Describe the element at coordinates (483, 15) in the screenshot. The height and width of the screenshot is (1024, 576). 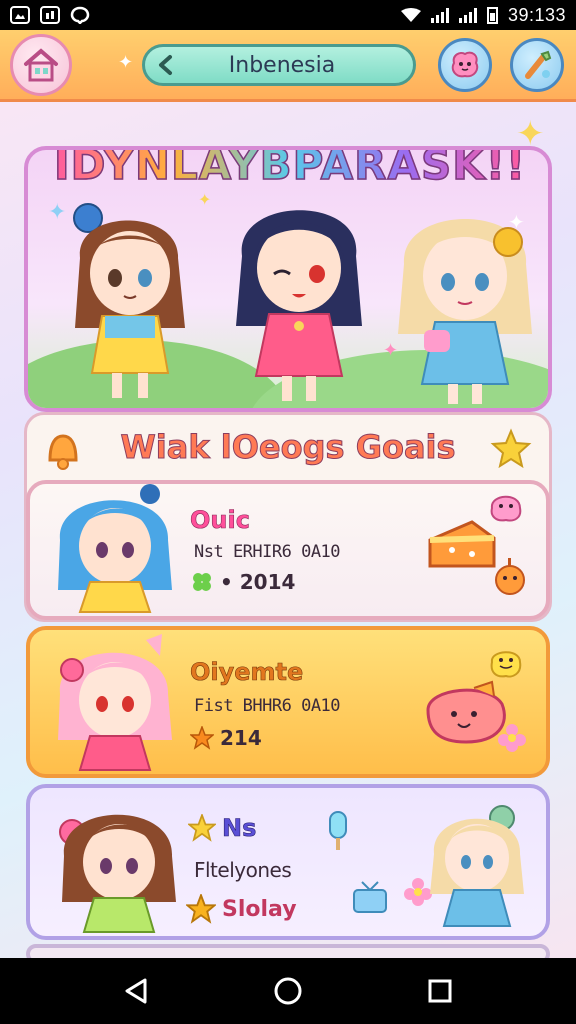
I see `status-right-icons: 39:133` at that location.